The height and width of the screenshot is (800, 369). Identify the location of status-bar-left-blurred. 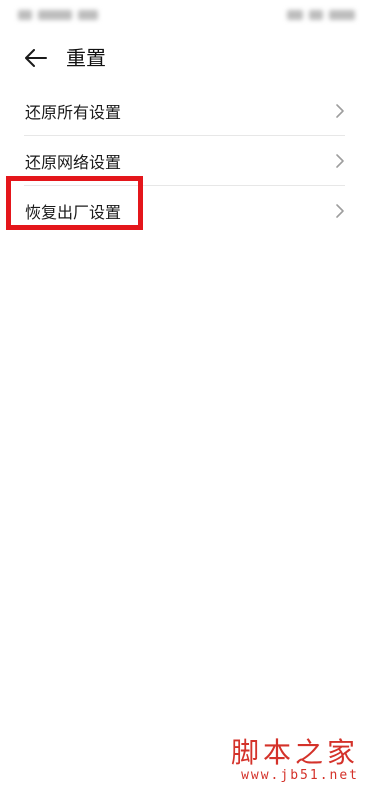
(68, 15).